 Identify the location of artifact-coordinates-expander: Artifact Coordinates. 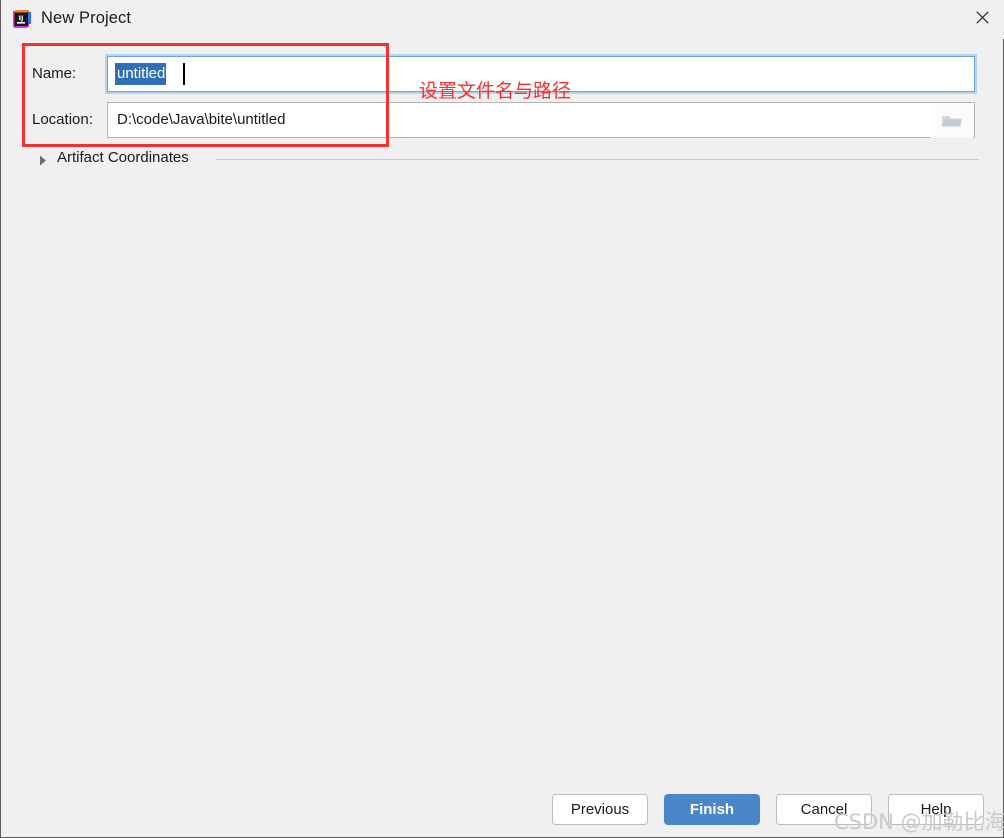
(502, 160).